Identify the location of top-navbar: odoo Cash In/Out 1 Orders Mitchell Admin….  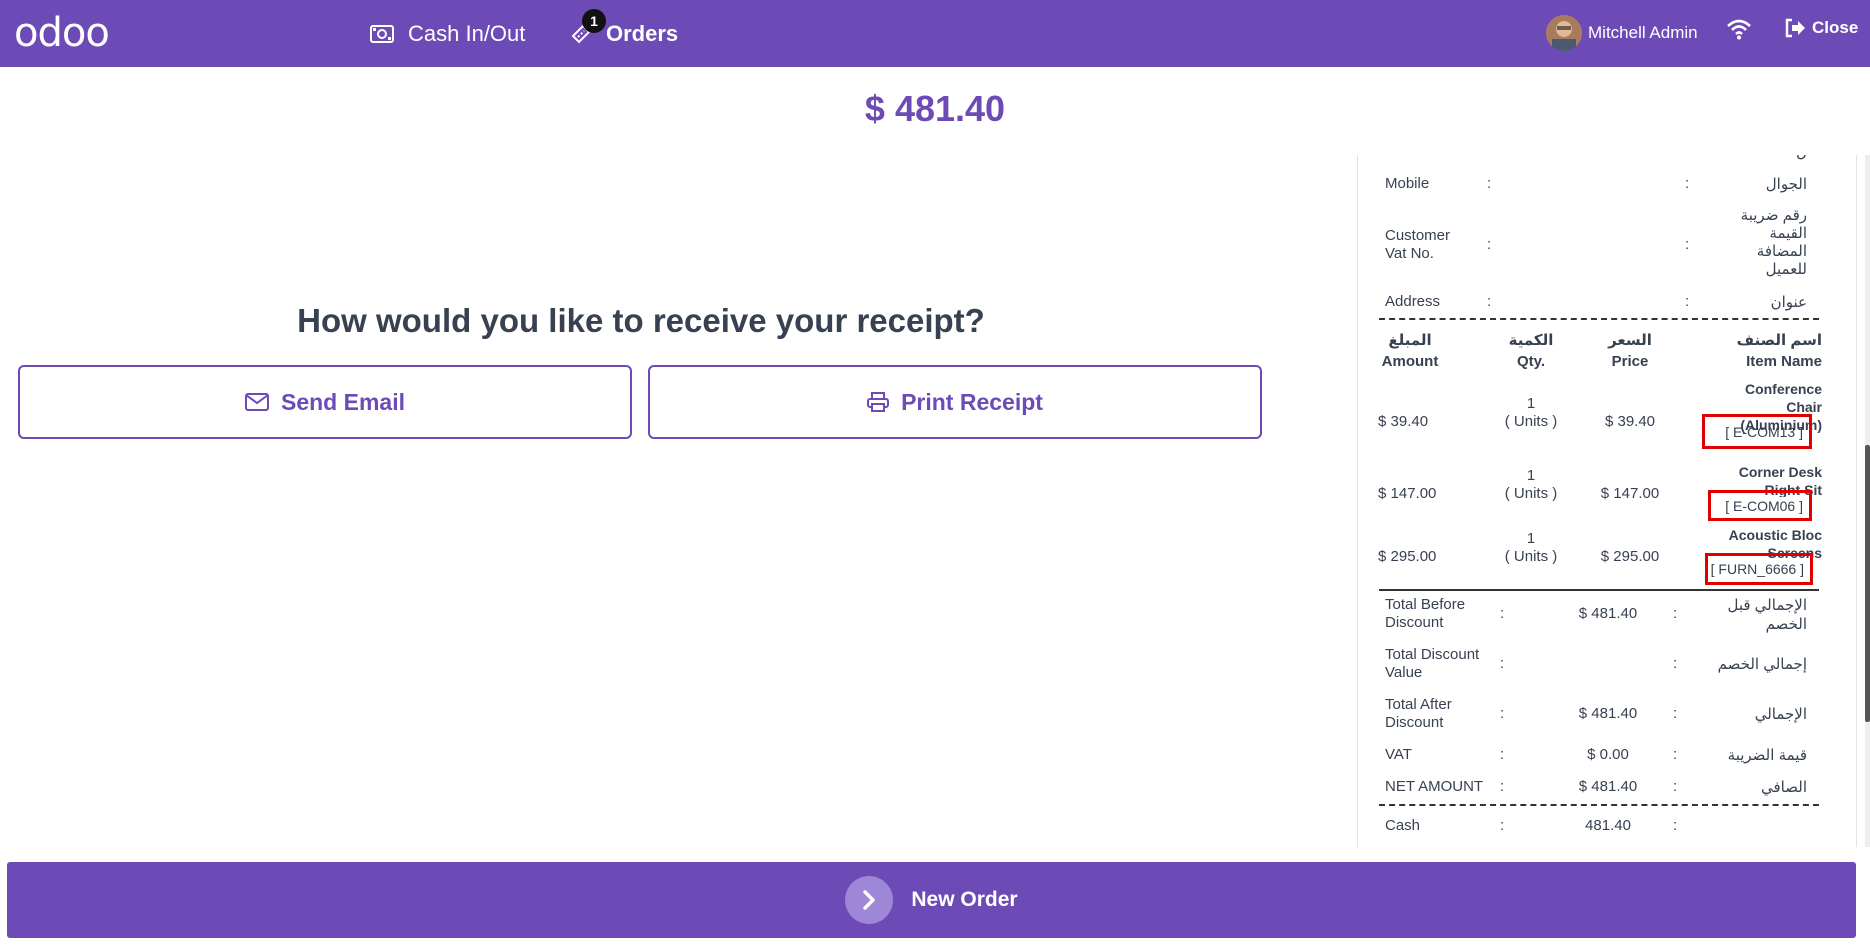
(935, 33).